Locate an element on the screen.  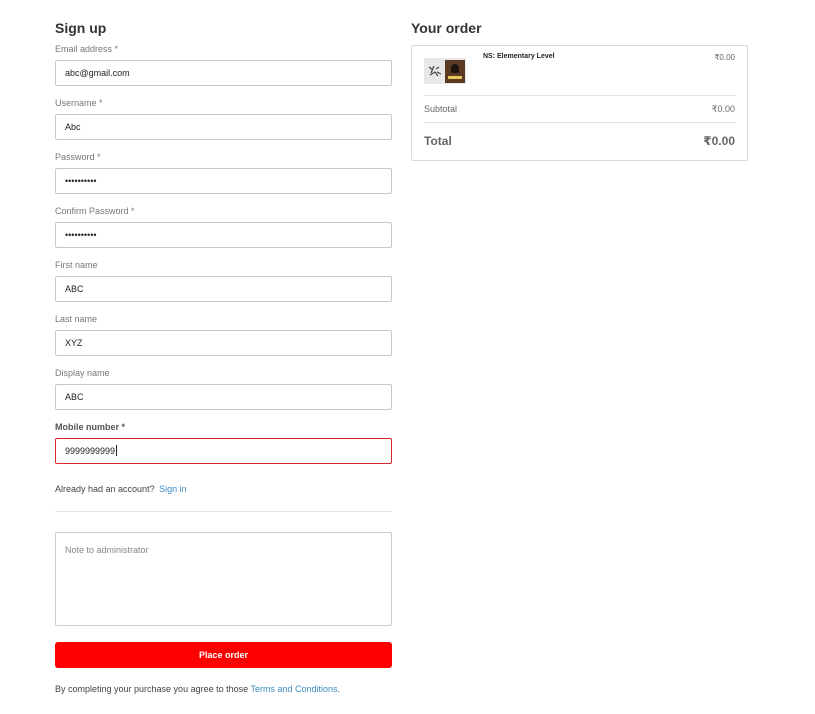
ink-decoration-icon is located at coordinates (435, 71).